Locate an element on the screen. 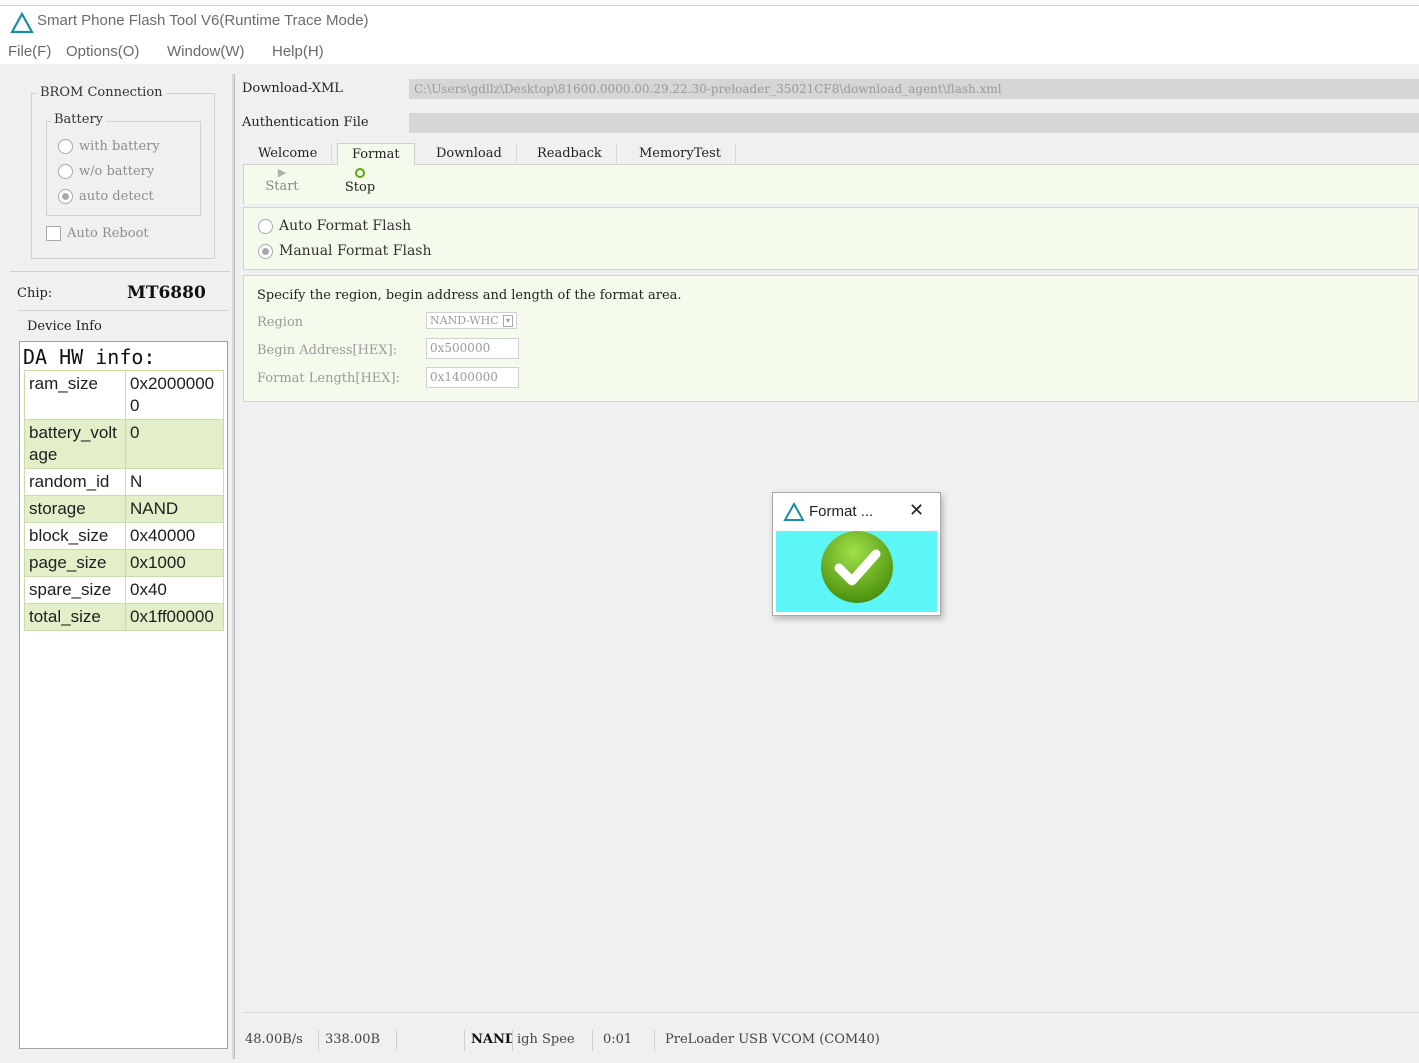 The image size is (1419, 1063). close-icon: ✕ is located at coordinates (916, 510).